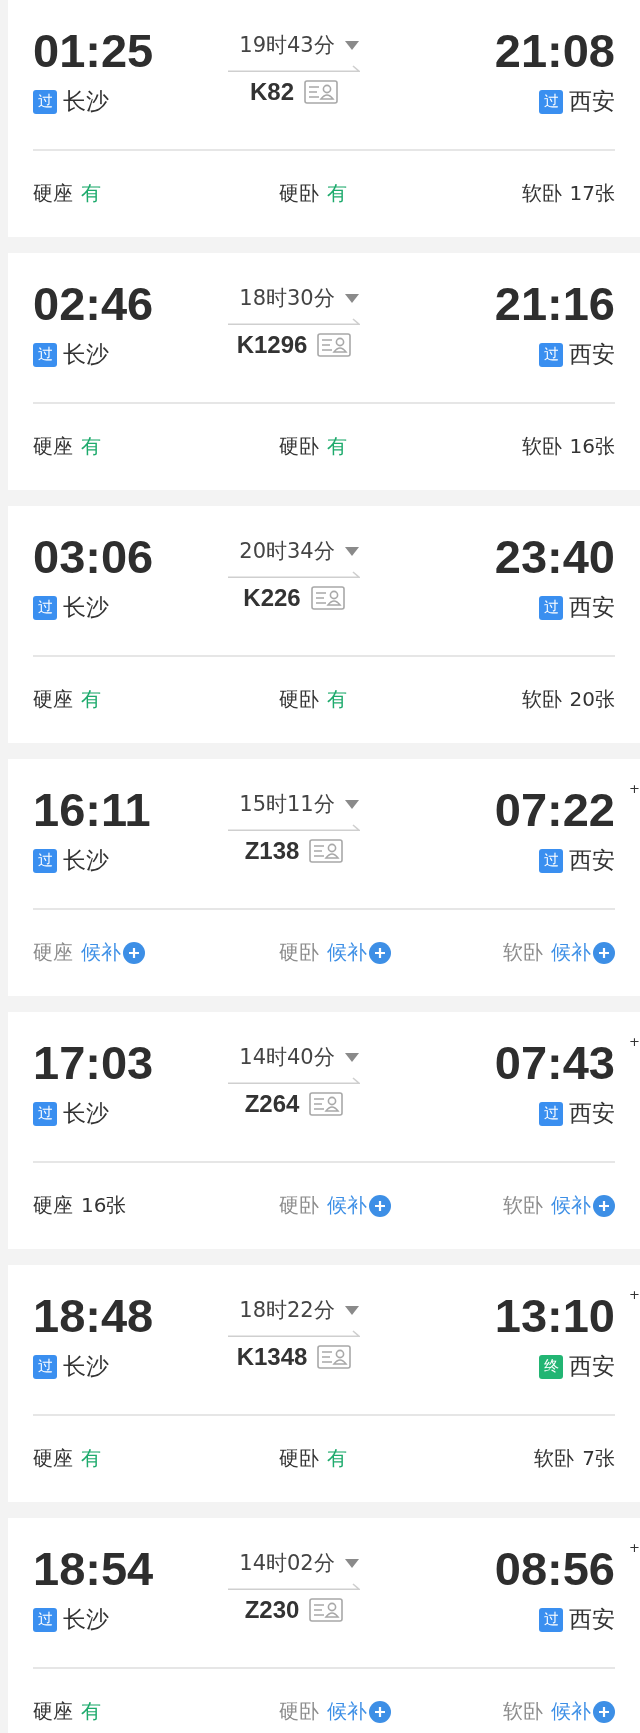  I want to click on train-number: K226, so click(272, 598).